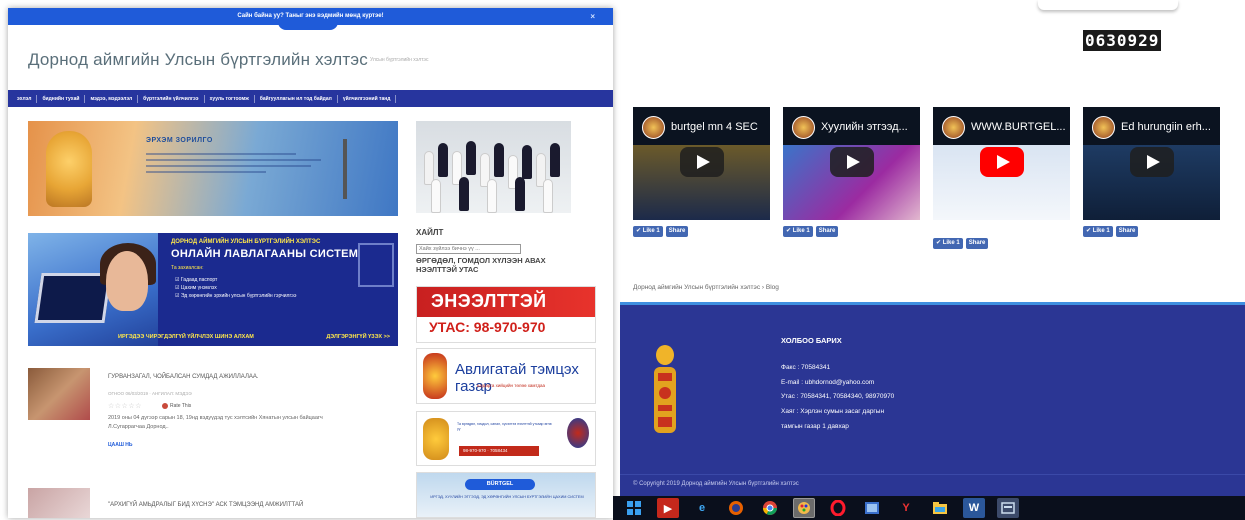  What do you see at coordinates (345, 169) in the screenshot?
I see `chimney-graphic` at bounding box center [345, 169].